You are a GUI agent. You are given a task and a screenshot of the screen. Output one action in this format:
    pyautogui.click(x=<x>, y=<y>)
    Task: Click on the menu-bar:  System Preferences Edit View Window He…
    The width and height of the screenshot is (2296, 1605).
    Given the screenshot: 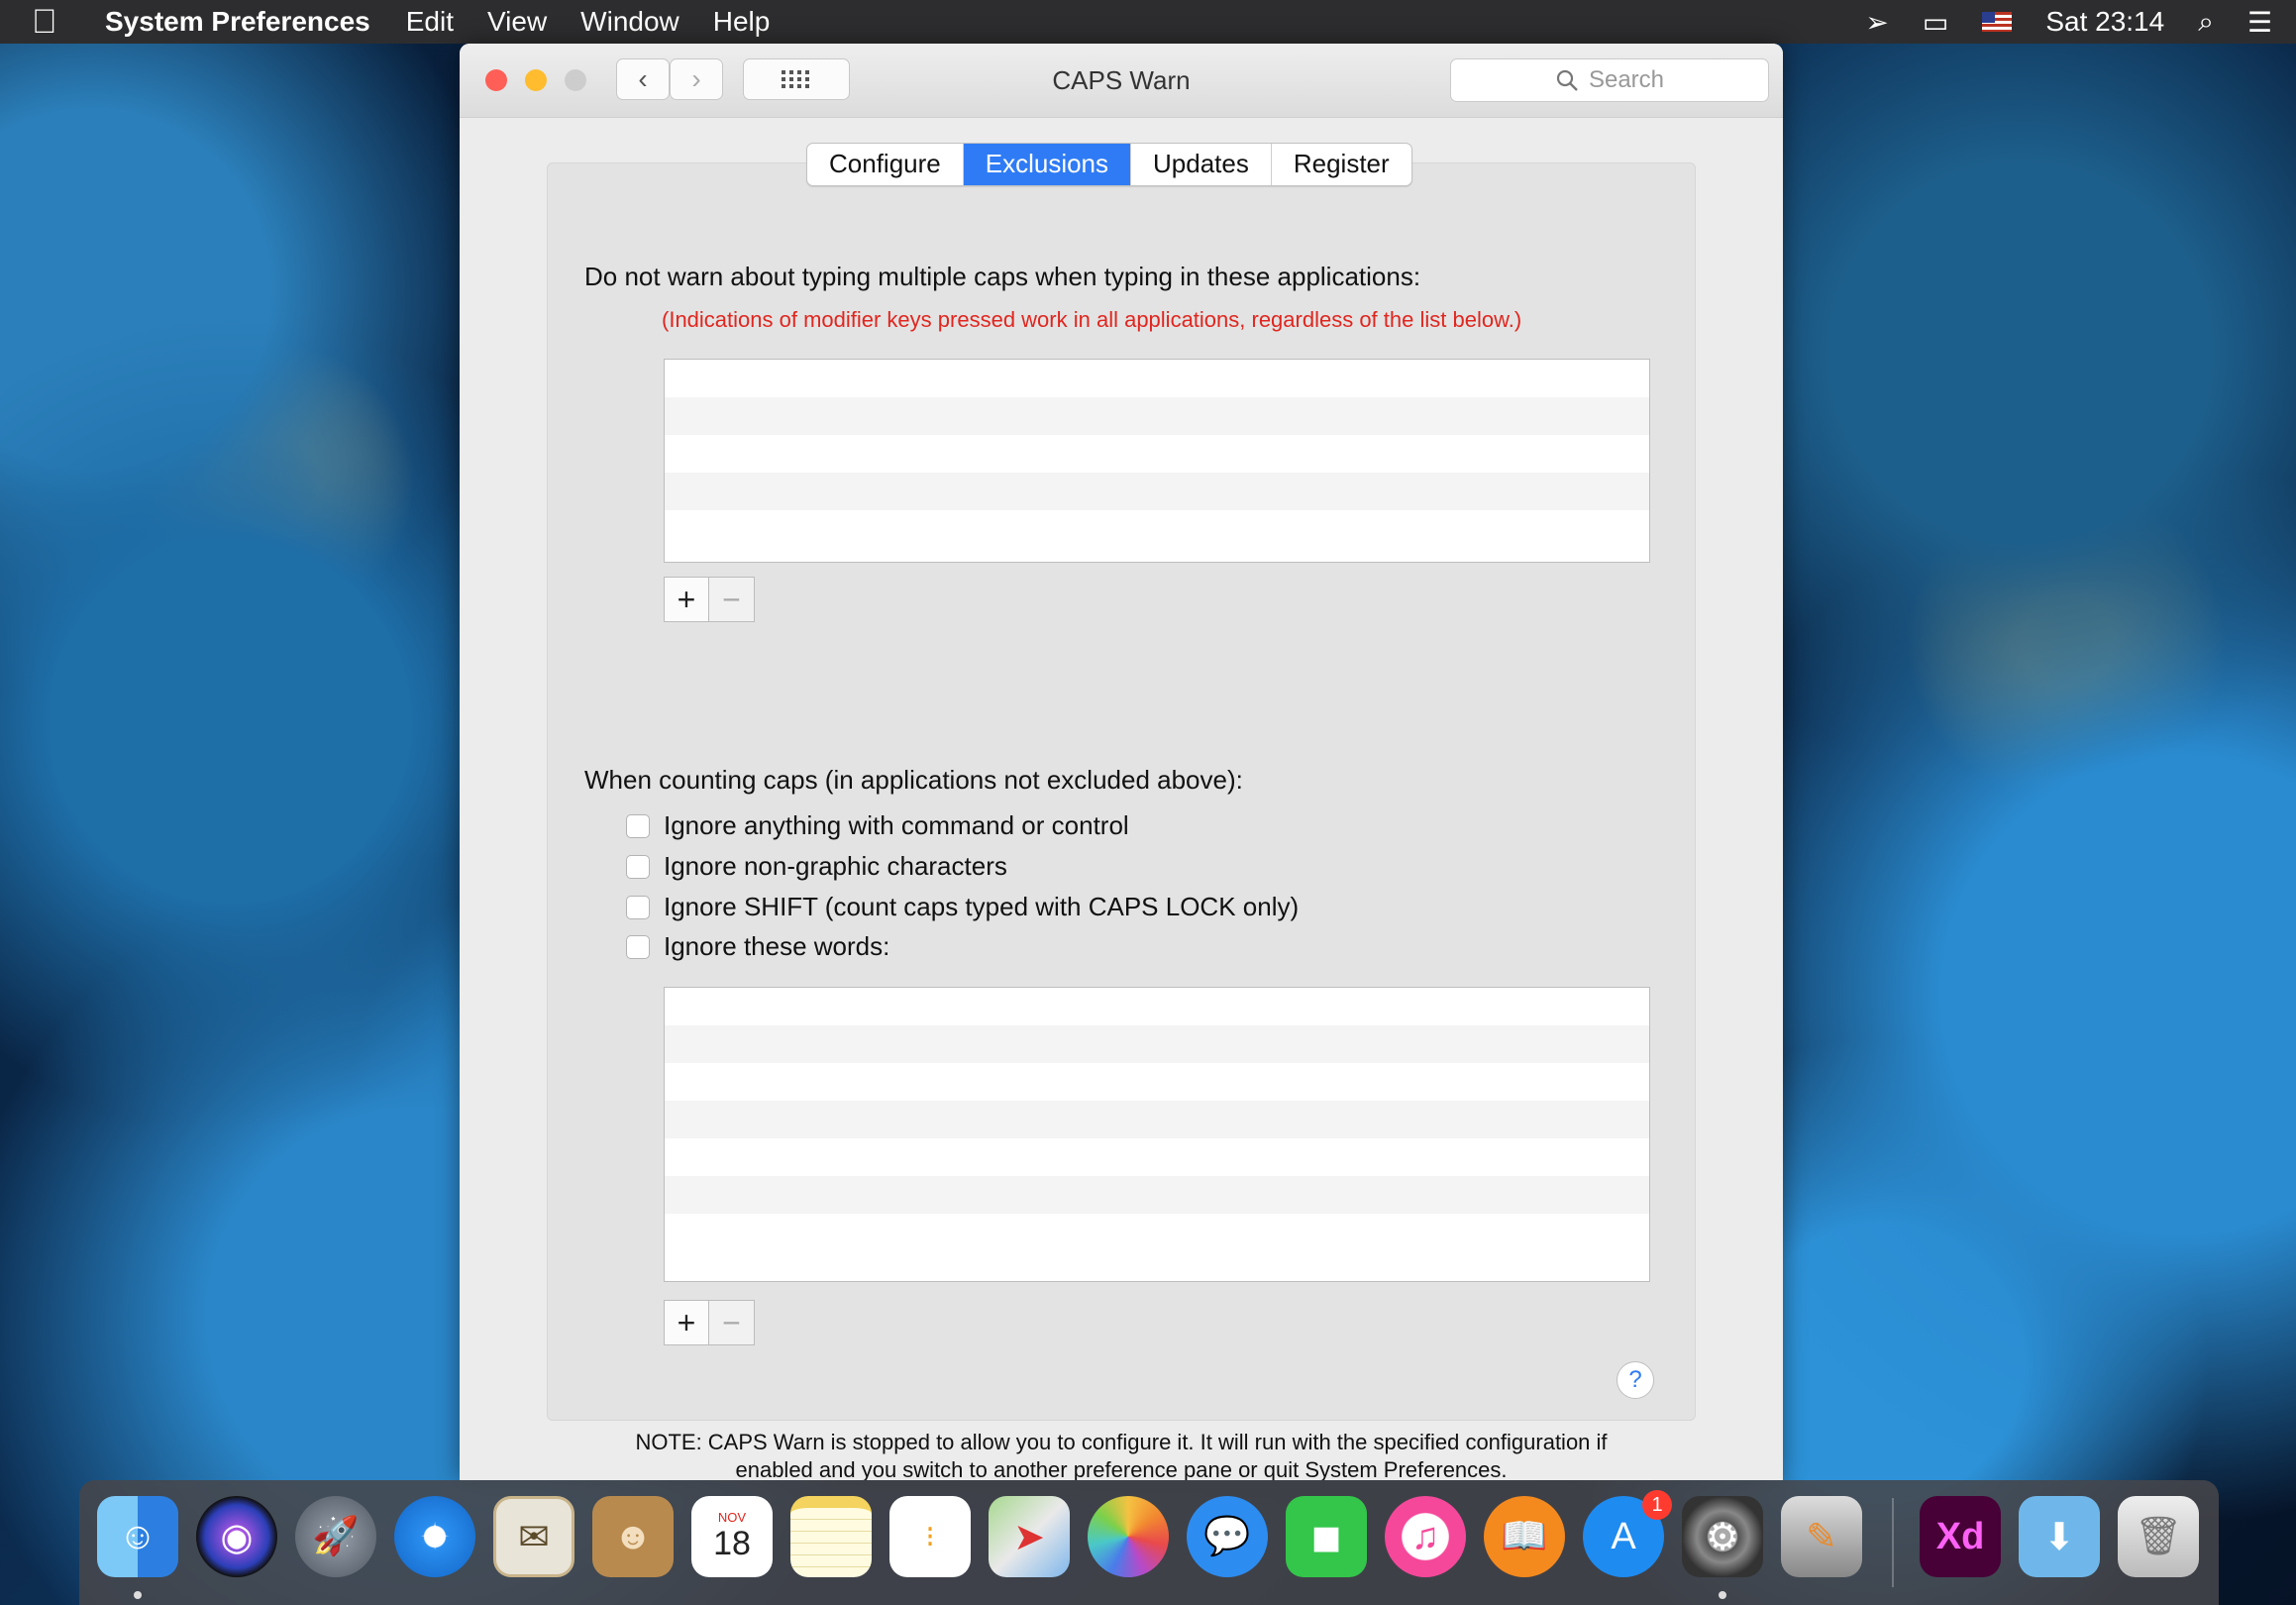 What is the action you would take?
    pyautogui.click(x=1148, y=22)
    